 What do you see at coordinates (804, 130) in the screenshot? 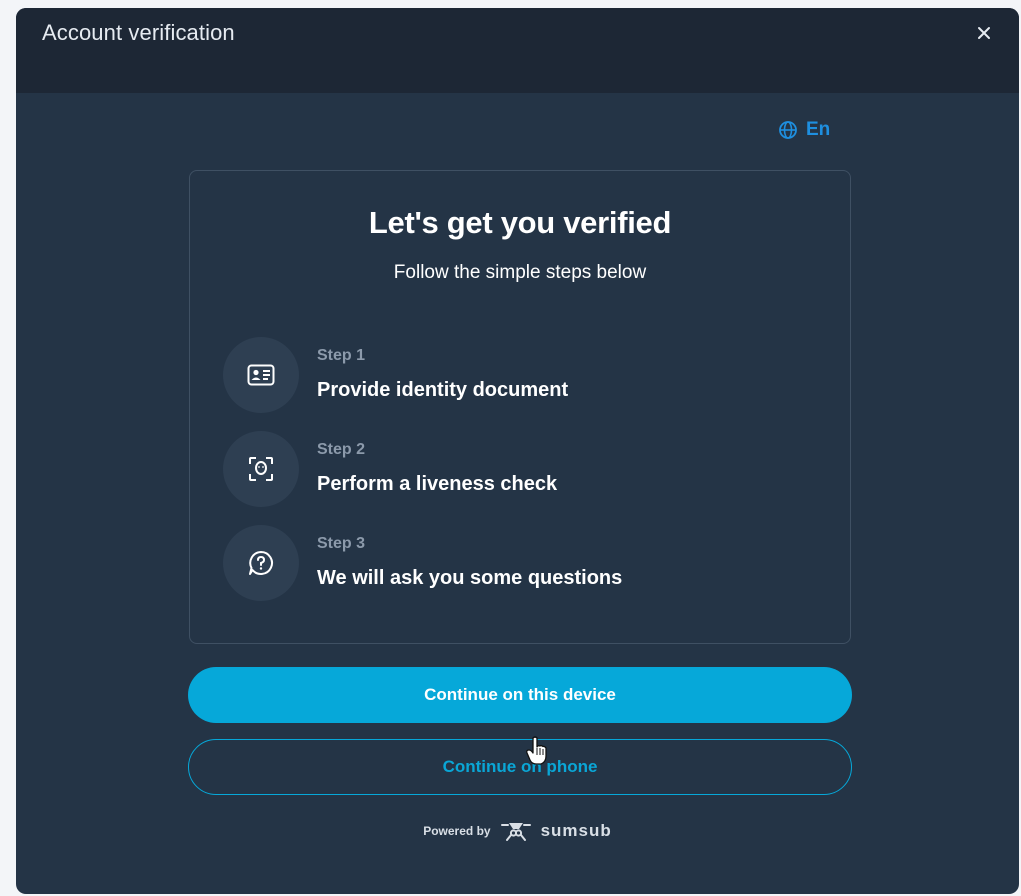
I see `language-selector: En` at bounding box center [804, 130].